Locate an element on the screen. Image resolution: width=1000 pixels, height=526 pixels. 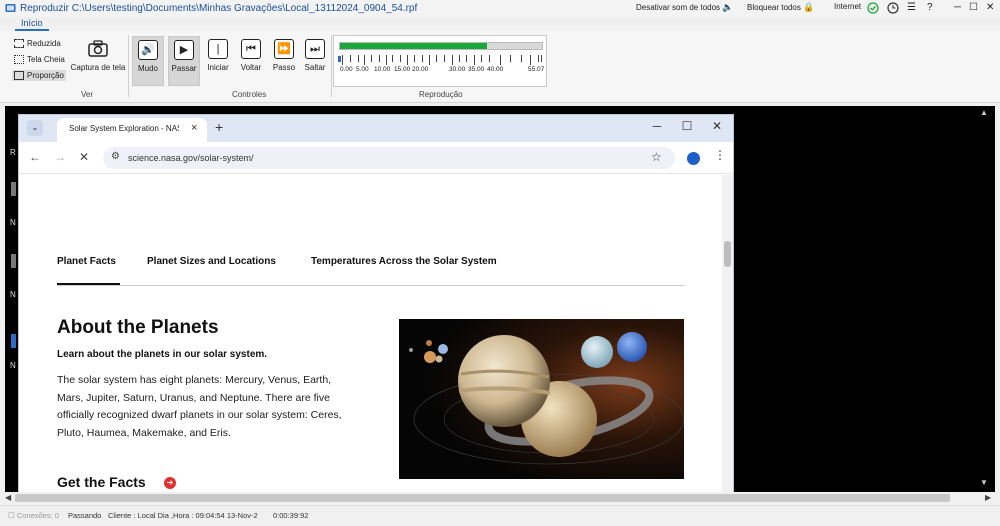
new-tab-icon: + is located at coordinates (219, 127).